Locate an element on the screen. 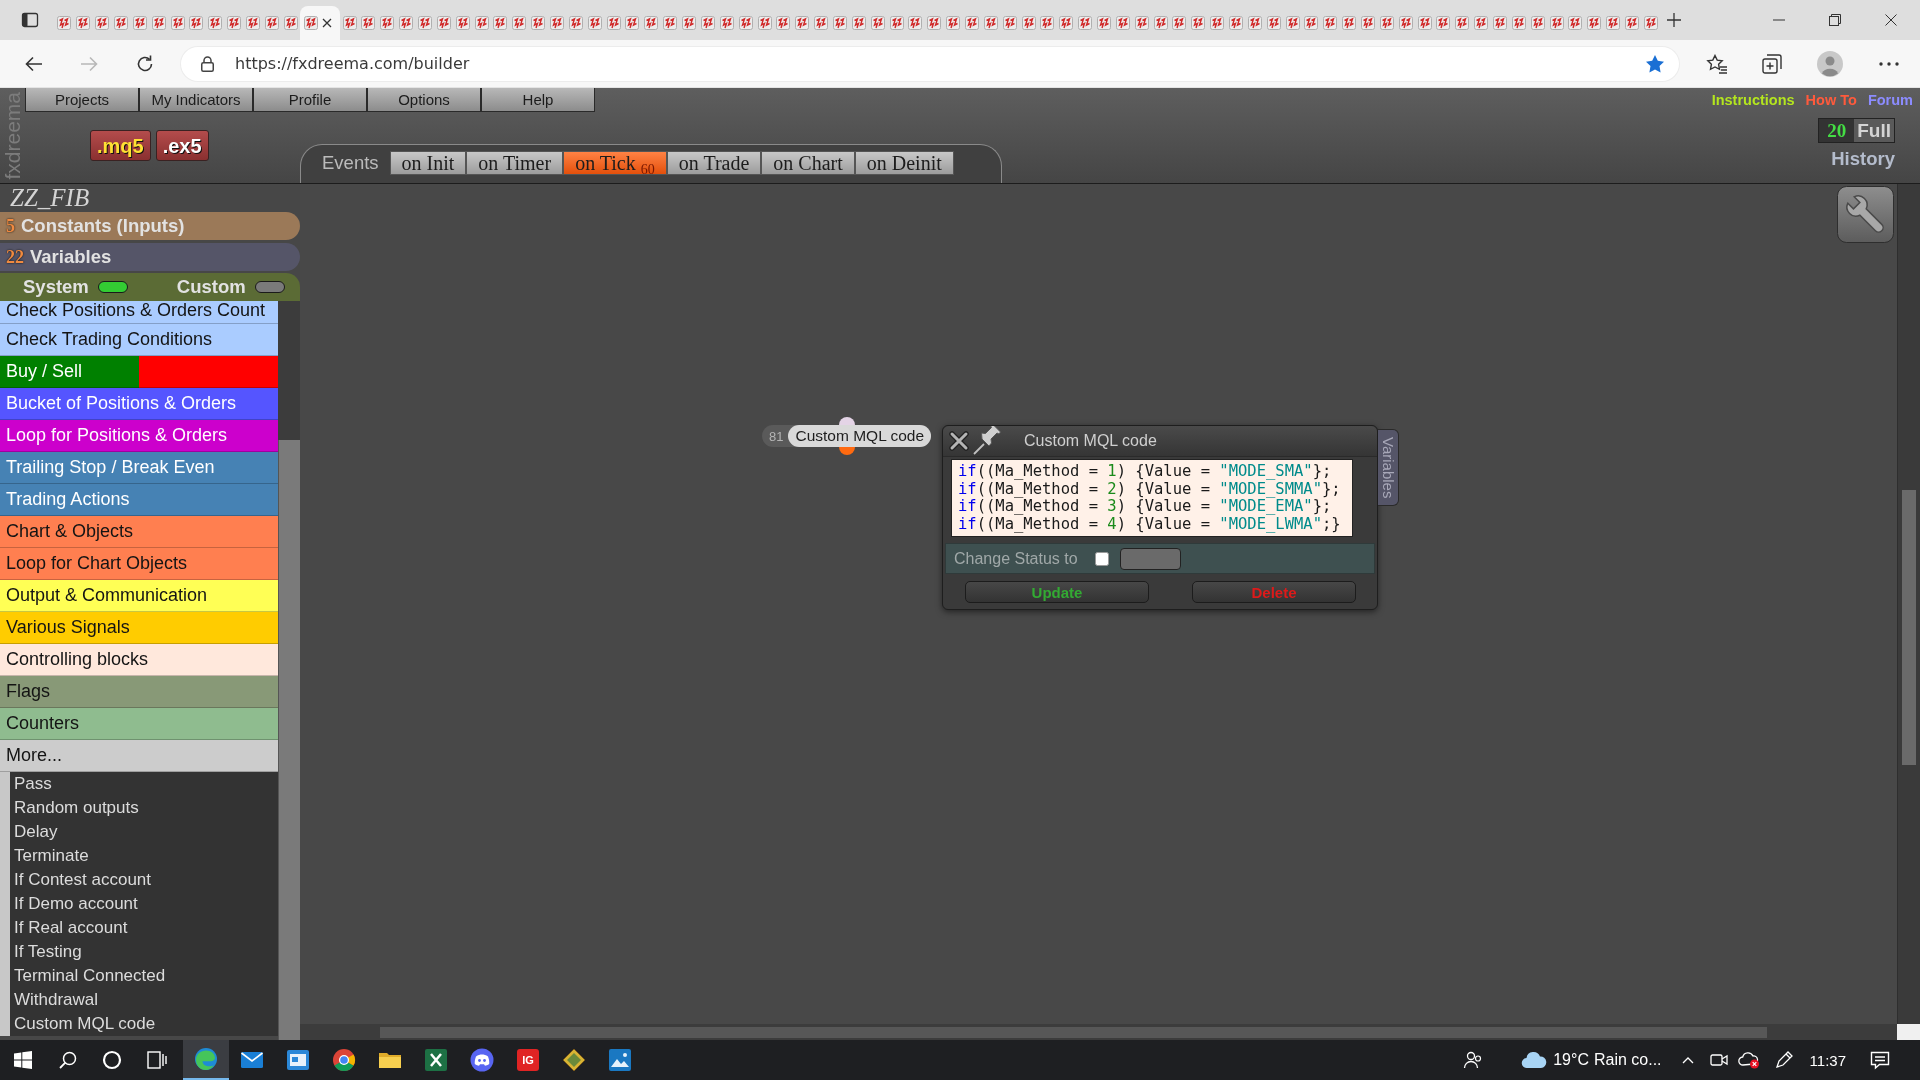  block-item: If Contest account is located at coordinates (144, 880).